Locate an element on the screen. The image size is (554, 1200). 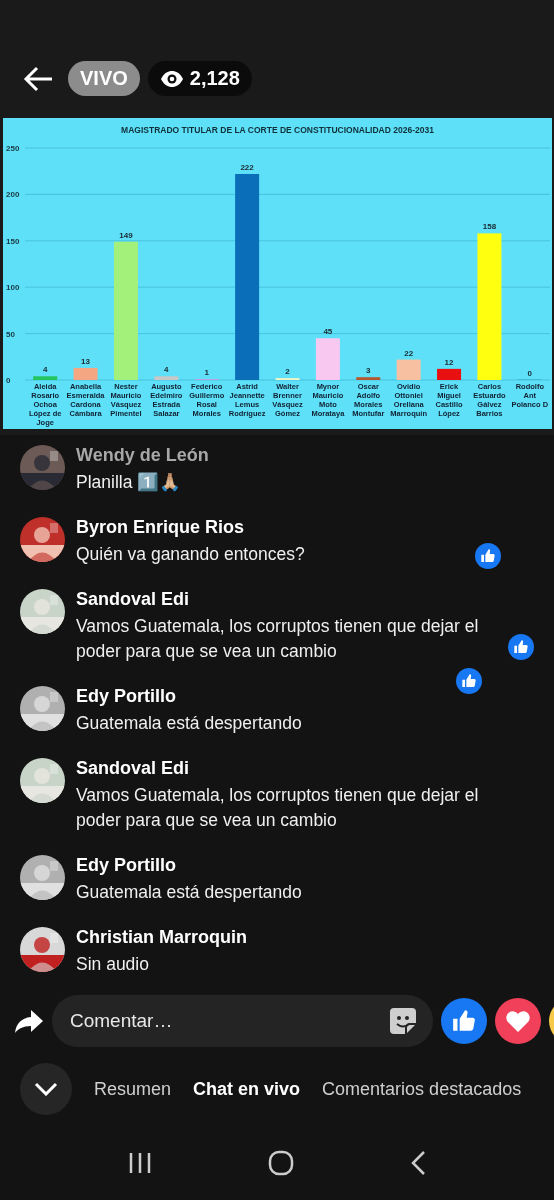
love-button is located at coordinates (518, 1021).